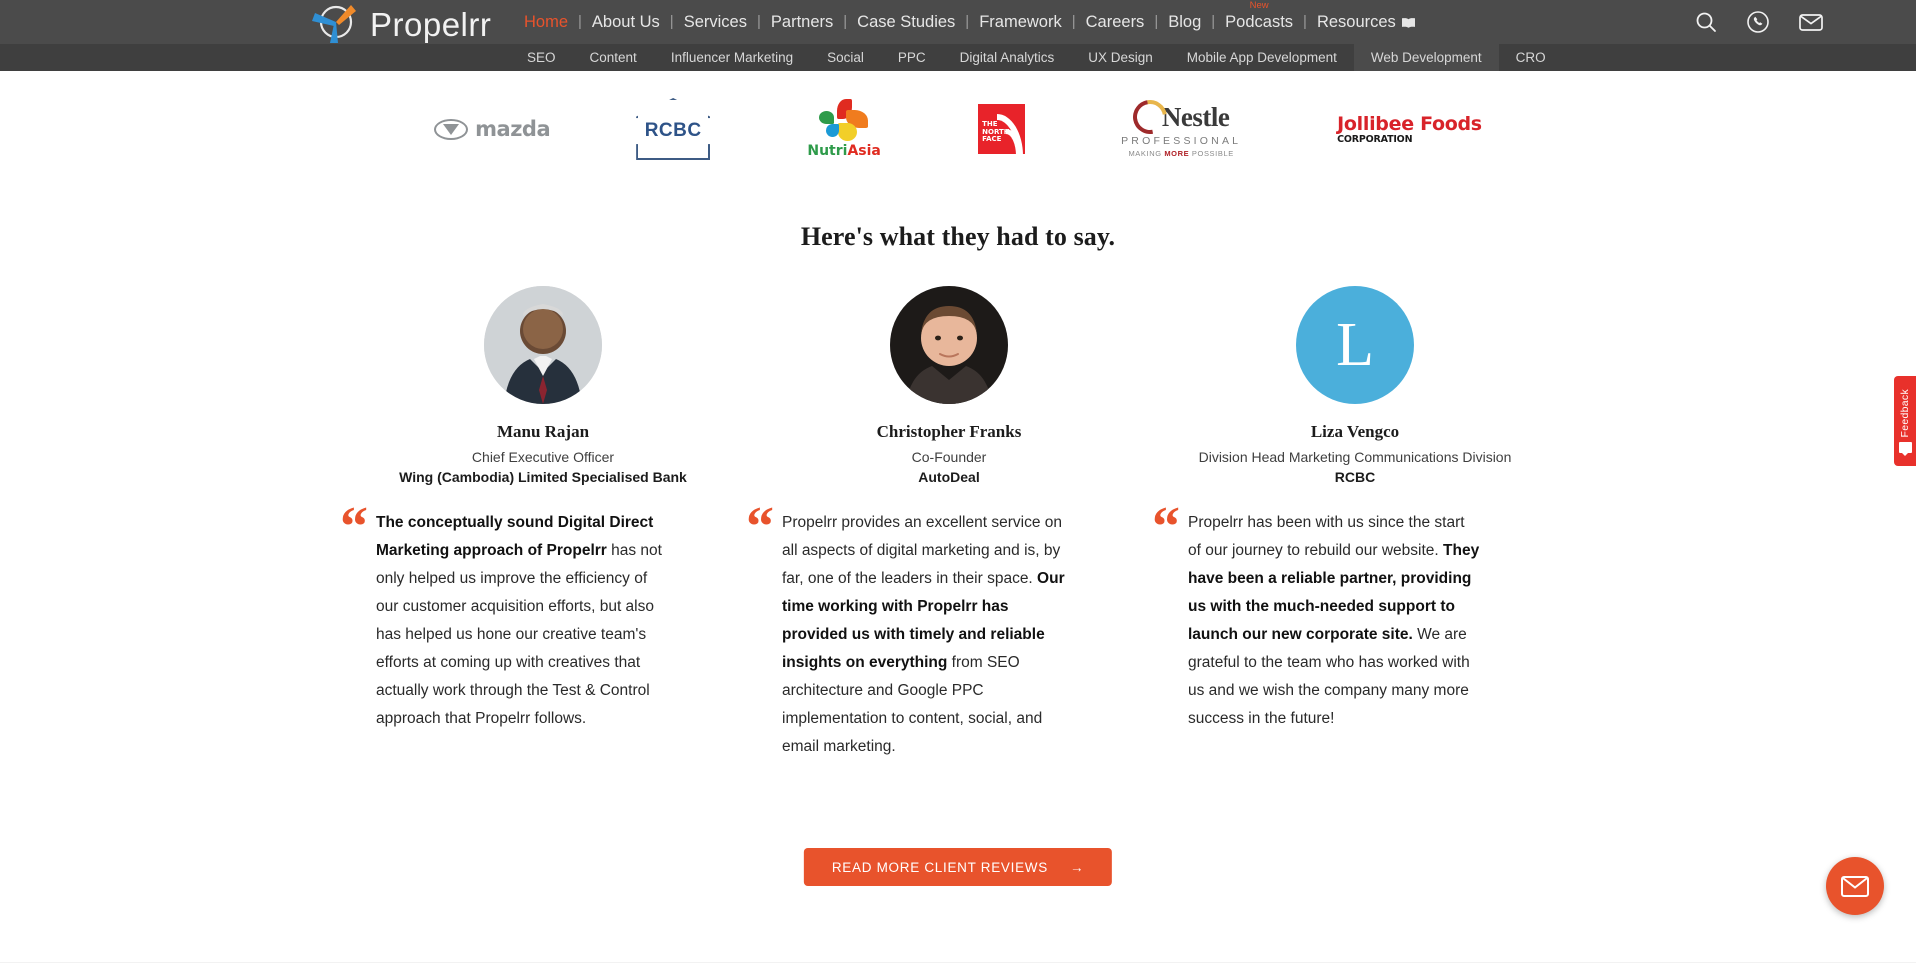 Image resolution: width=1916 pixels, height=963 pixels. What do you see at coordinates (543, 345) in the screenshot?
I see `avatar-manu-rajan` at bounding box center [543, 345].